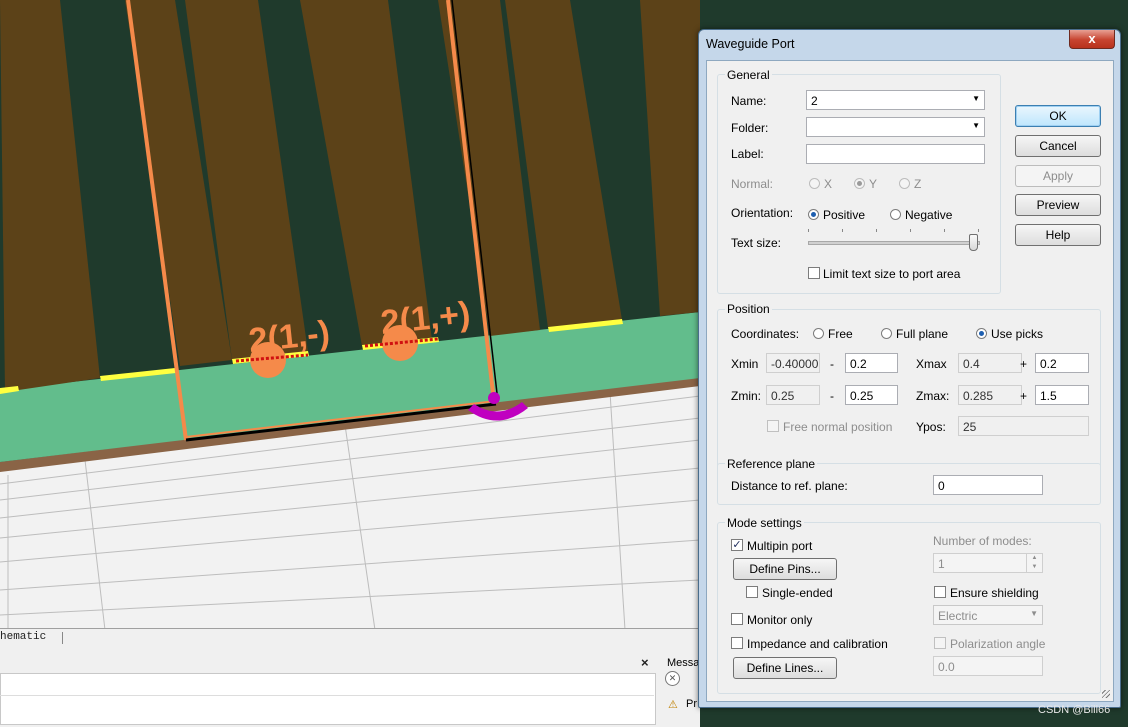 This screenshot has width=1128, height=727. Describe the element at coordinates (990, 395) in the screenshot. I see `zmax-value: 0.285` at that location.